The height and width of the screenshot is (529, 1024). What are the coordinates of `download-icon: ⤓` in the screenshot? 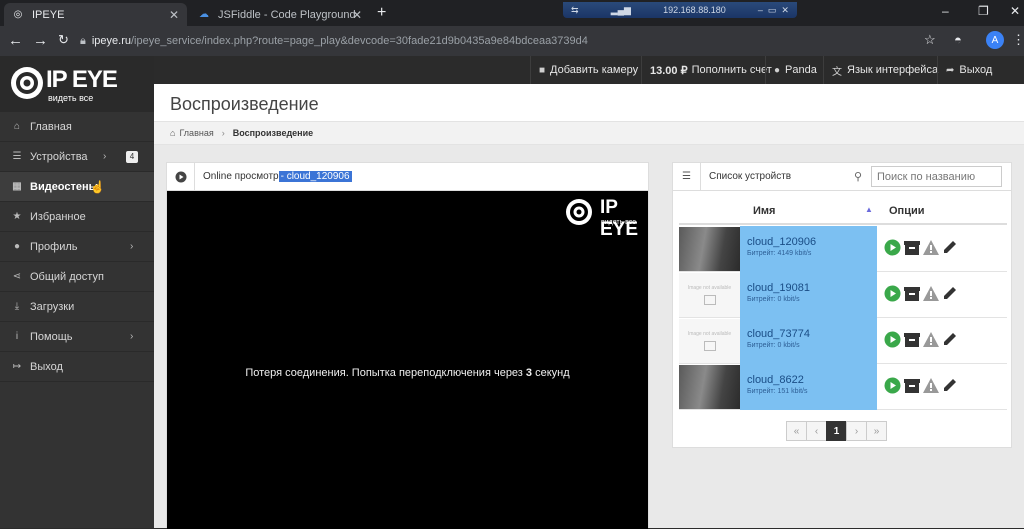 It's located at (17, 306).